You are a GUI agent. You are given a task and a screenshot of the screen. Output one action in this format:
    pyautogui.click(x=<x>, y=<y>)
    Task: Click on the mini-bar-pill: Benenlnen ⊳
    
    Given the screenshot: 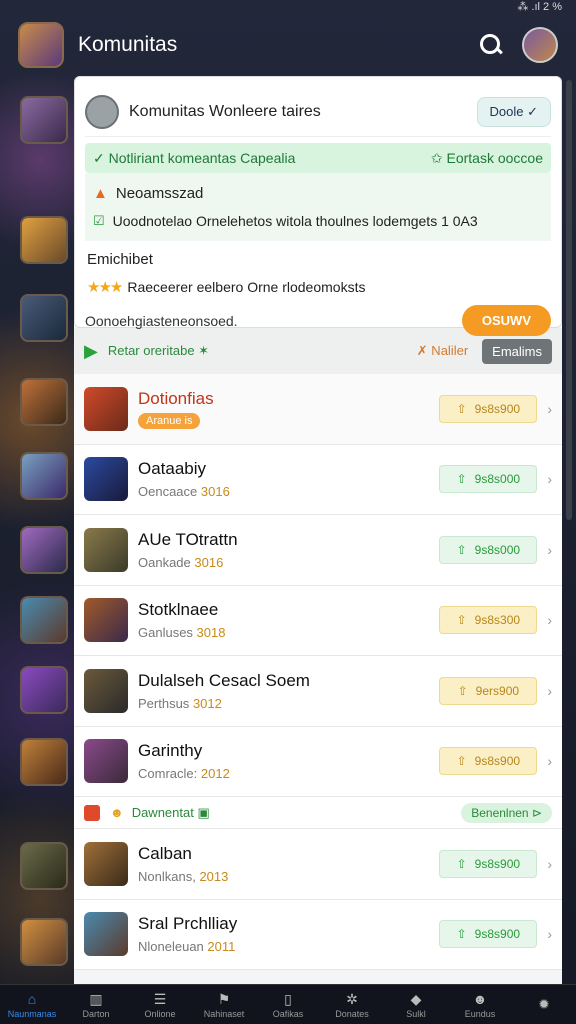 What is the action you would take?
    pyautogui.click(x=506, y=812)
    